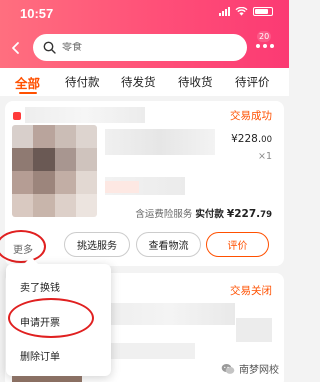 The image size is (320, 382). Describe the element at coordinates (265, 46) in the screenshot. I see `more-options-icon` at that location.